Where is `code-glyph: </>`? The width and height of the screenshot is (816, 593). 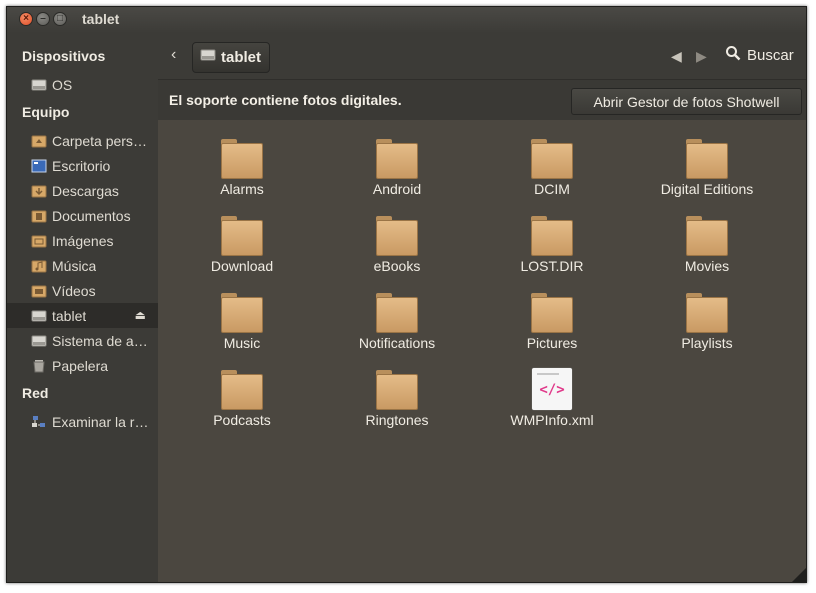 code-glyph: </> is located at coordinates (552, 390).